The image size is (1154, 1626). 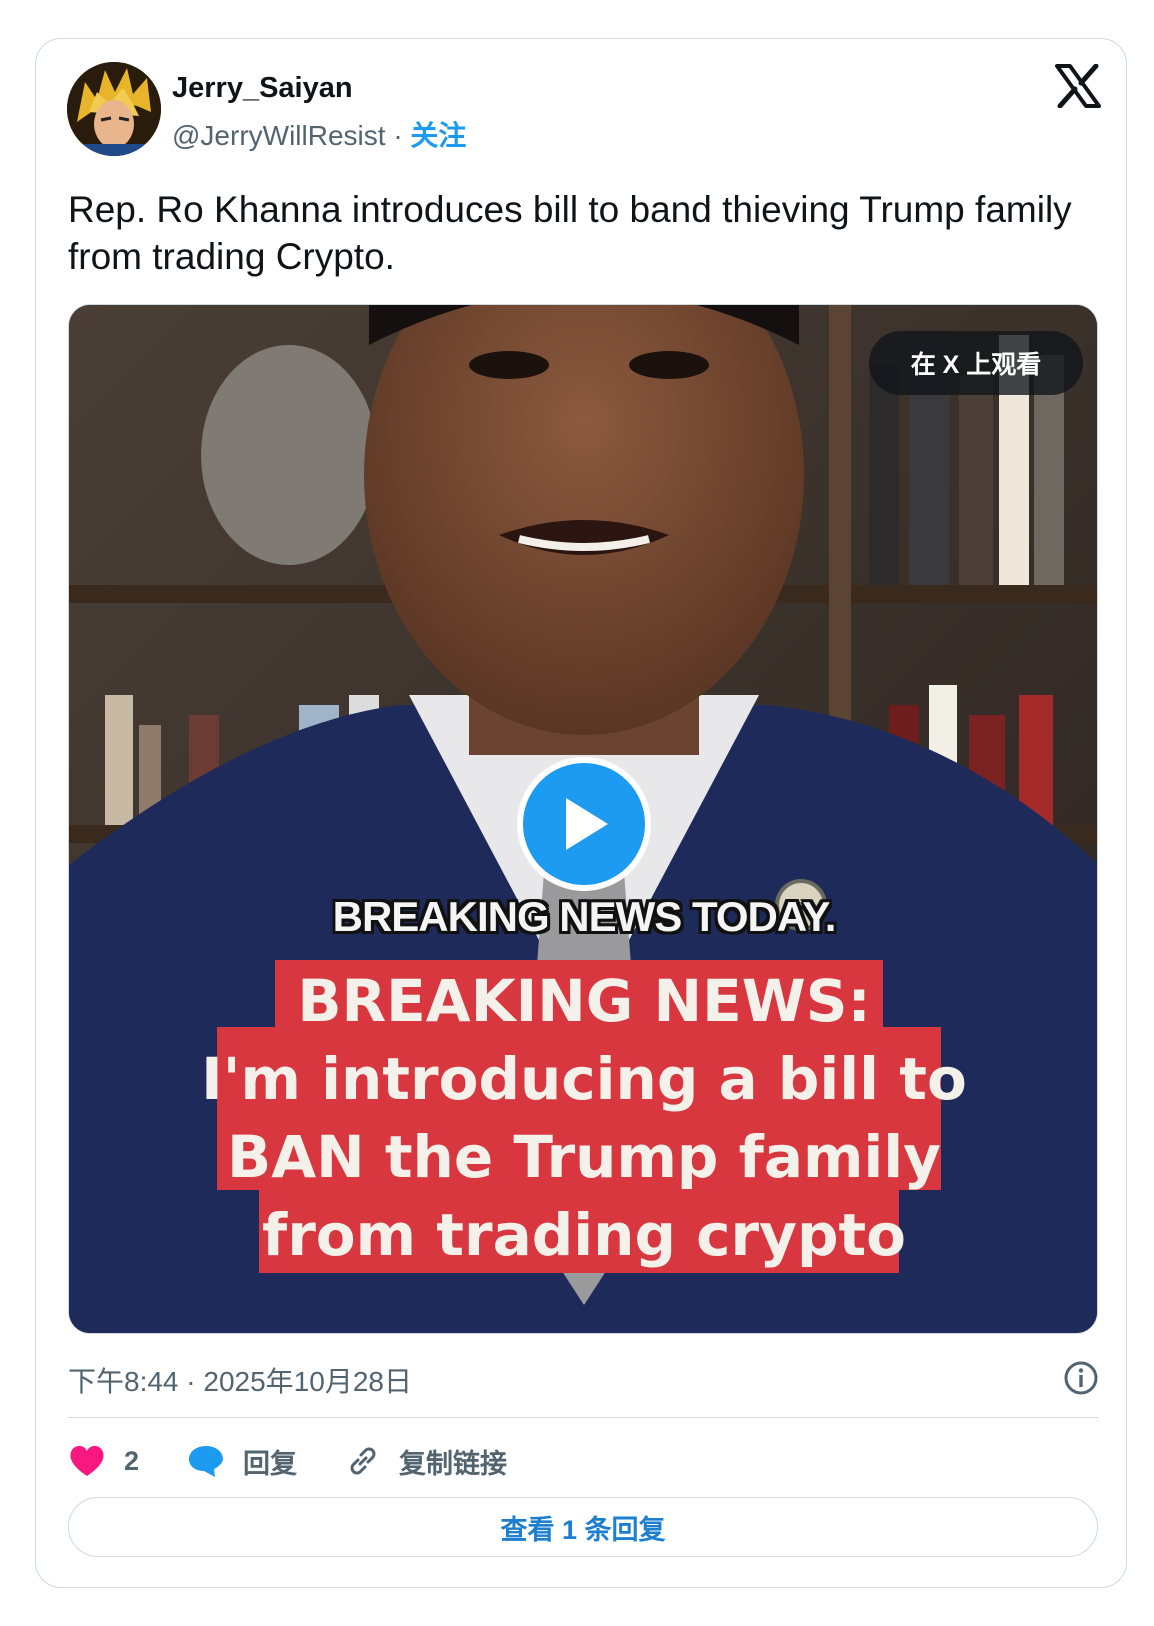 What do you see at coordinates (584, 916) in the screenshot?
I see `caption-top: BREAKING NEWS TODAY.` at bounding box center [584, 916].